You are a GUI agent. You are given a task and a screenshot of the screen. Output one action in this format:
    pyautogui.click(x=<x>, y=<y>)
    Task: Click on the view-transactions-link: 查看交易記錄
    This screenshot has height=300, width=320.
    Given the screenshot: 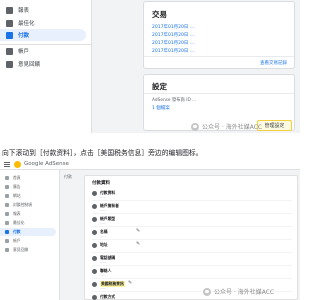 What is the action you would take?
    pyautogui.click(x=273, y=63)
    